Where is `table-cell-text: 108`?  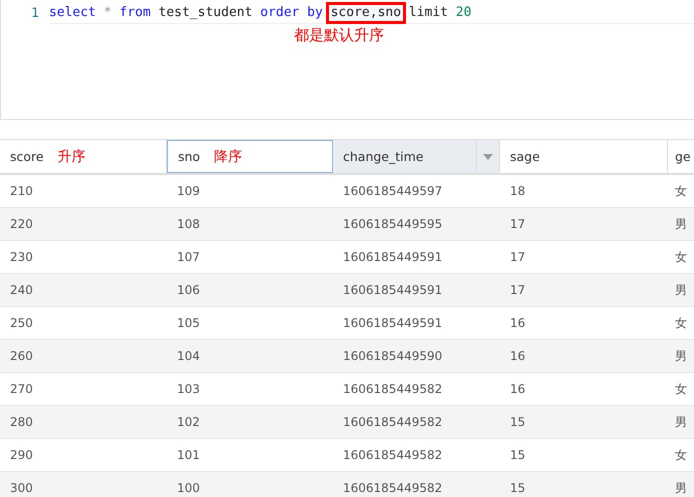
table-cell-text: 108 is located at coordinates (188, 224).